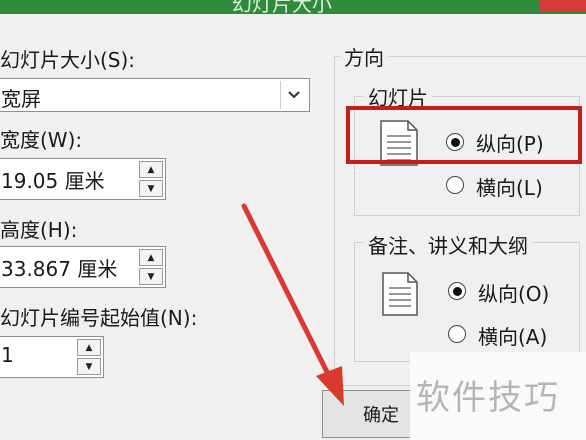  What do you see at coordinates (89, 347) in the screenshot?
I see `start-number-spin-up-icon: ▲` at bounding box center [89, 347].